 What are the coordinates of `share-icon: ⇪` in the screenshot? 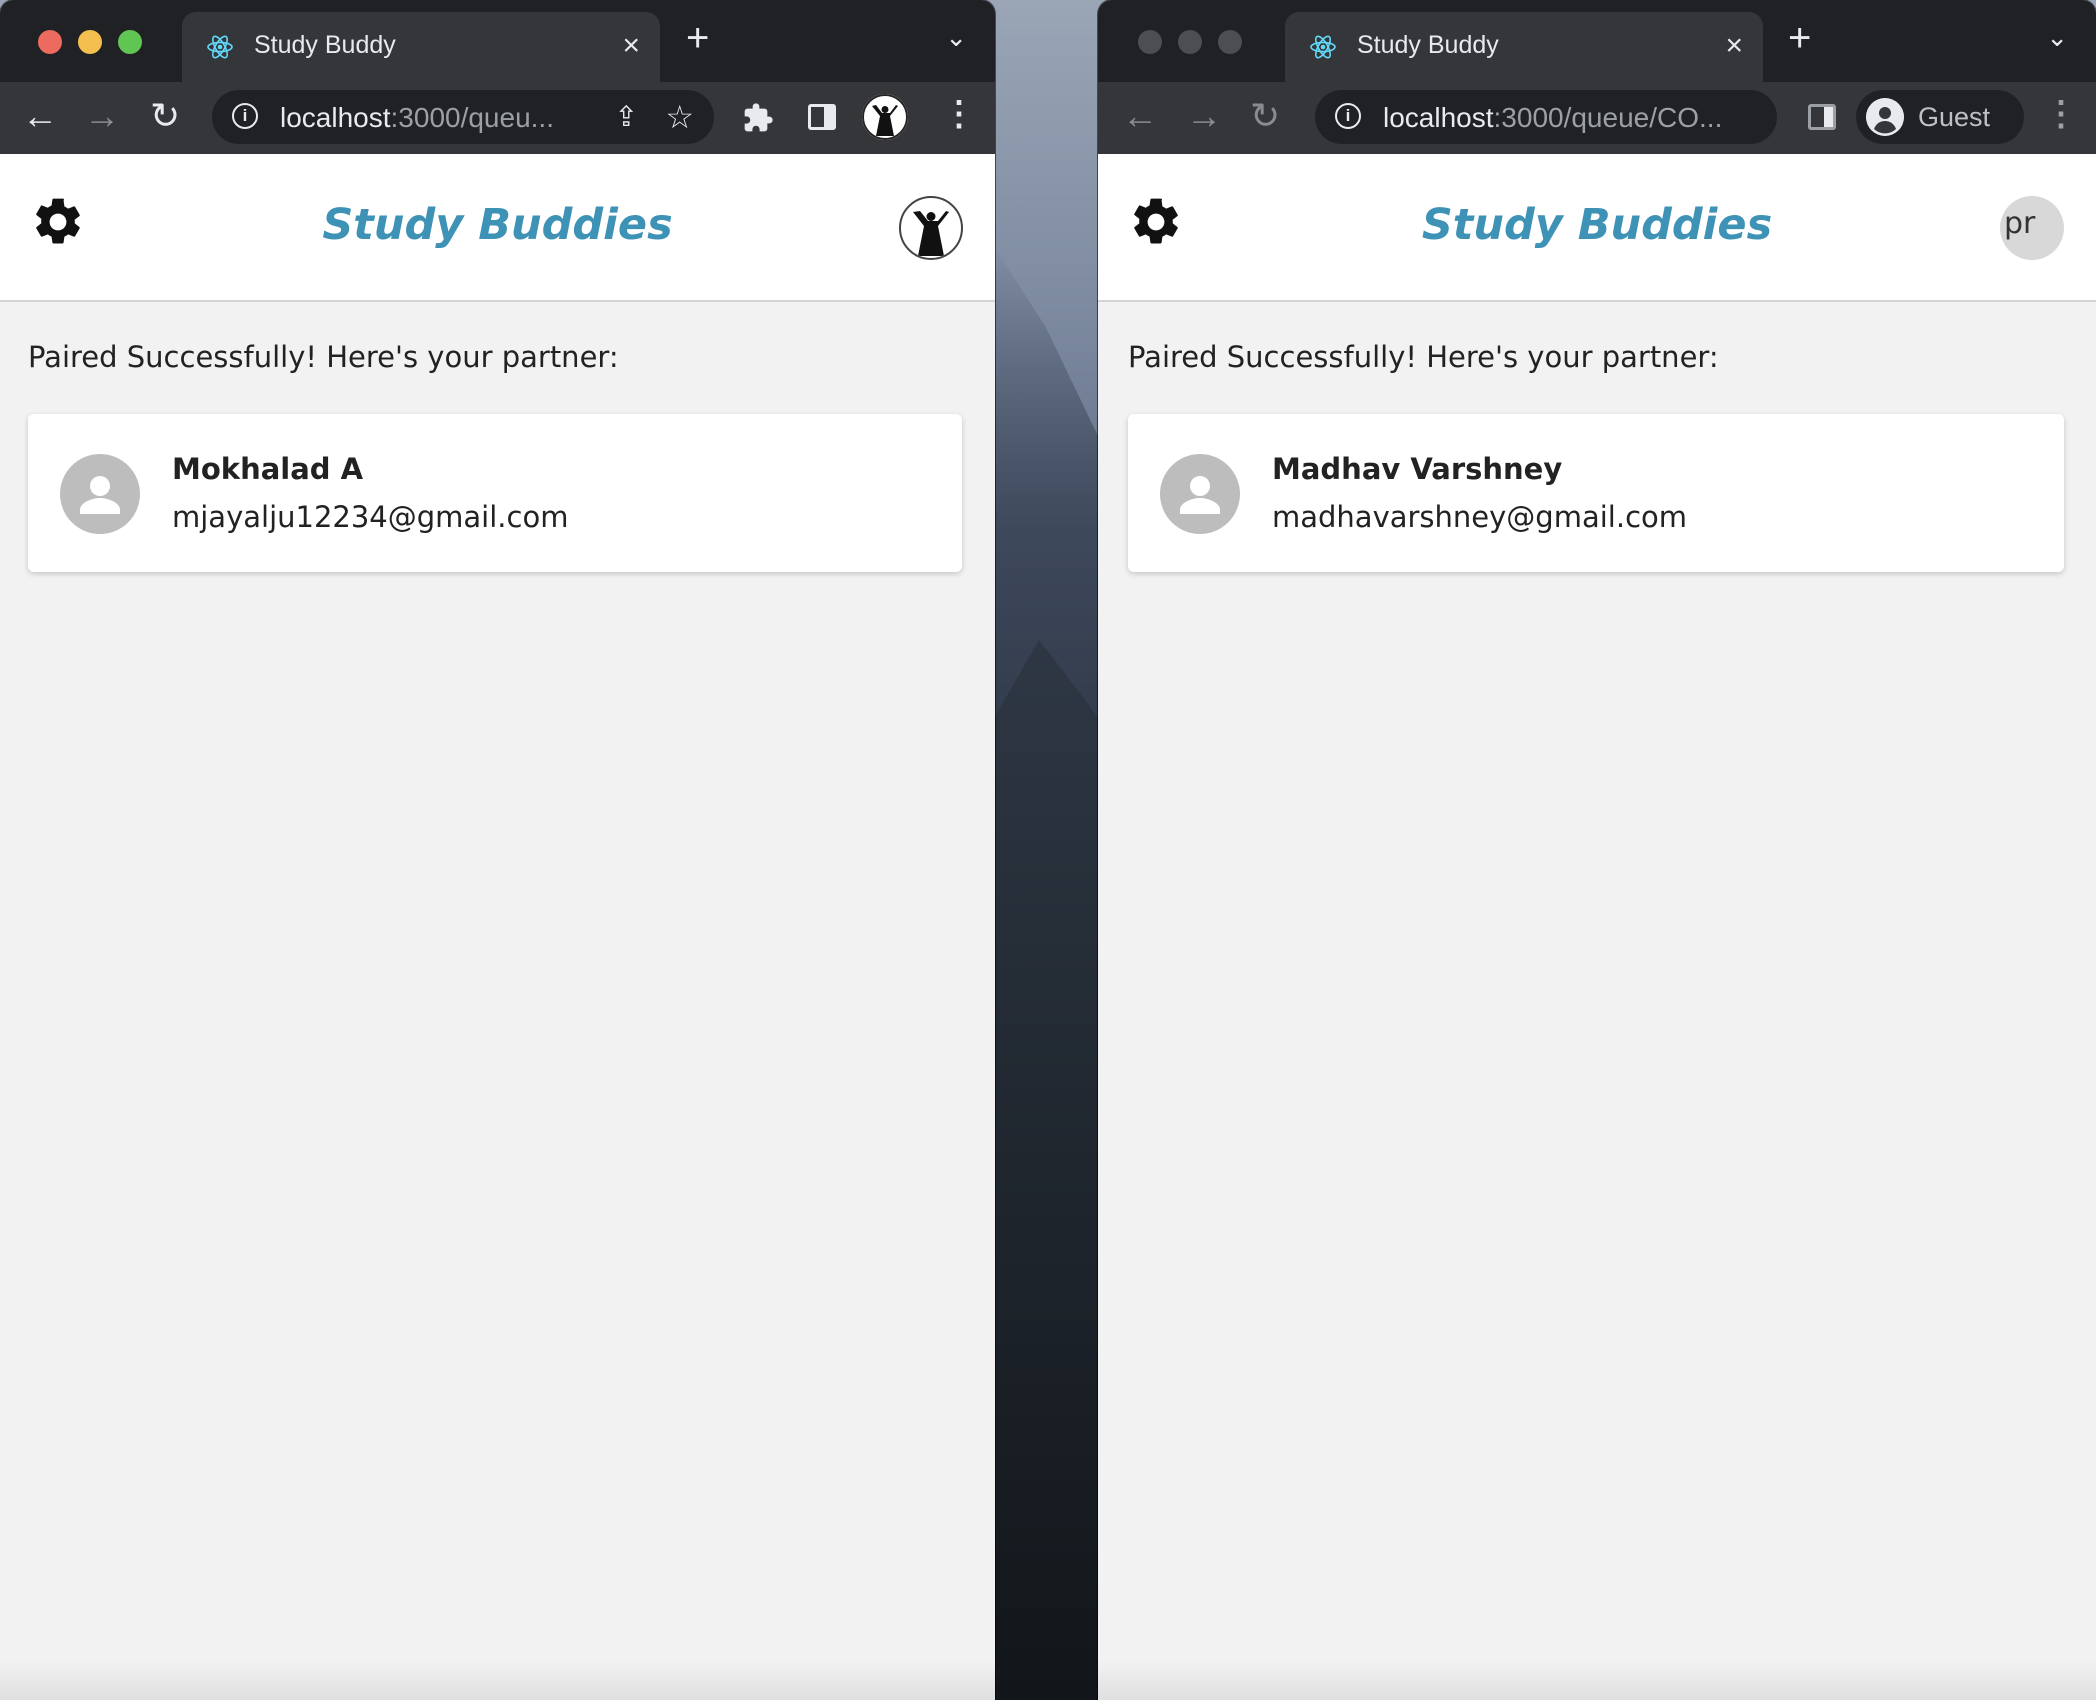 It's located at (626, 116).